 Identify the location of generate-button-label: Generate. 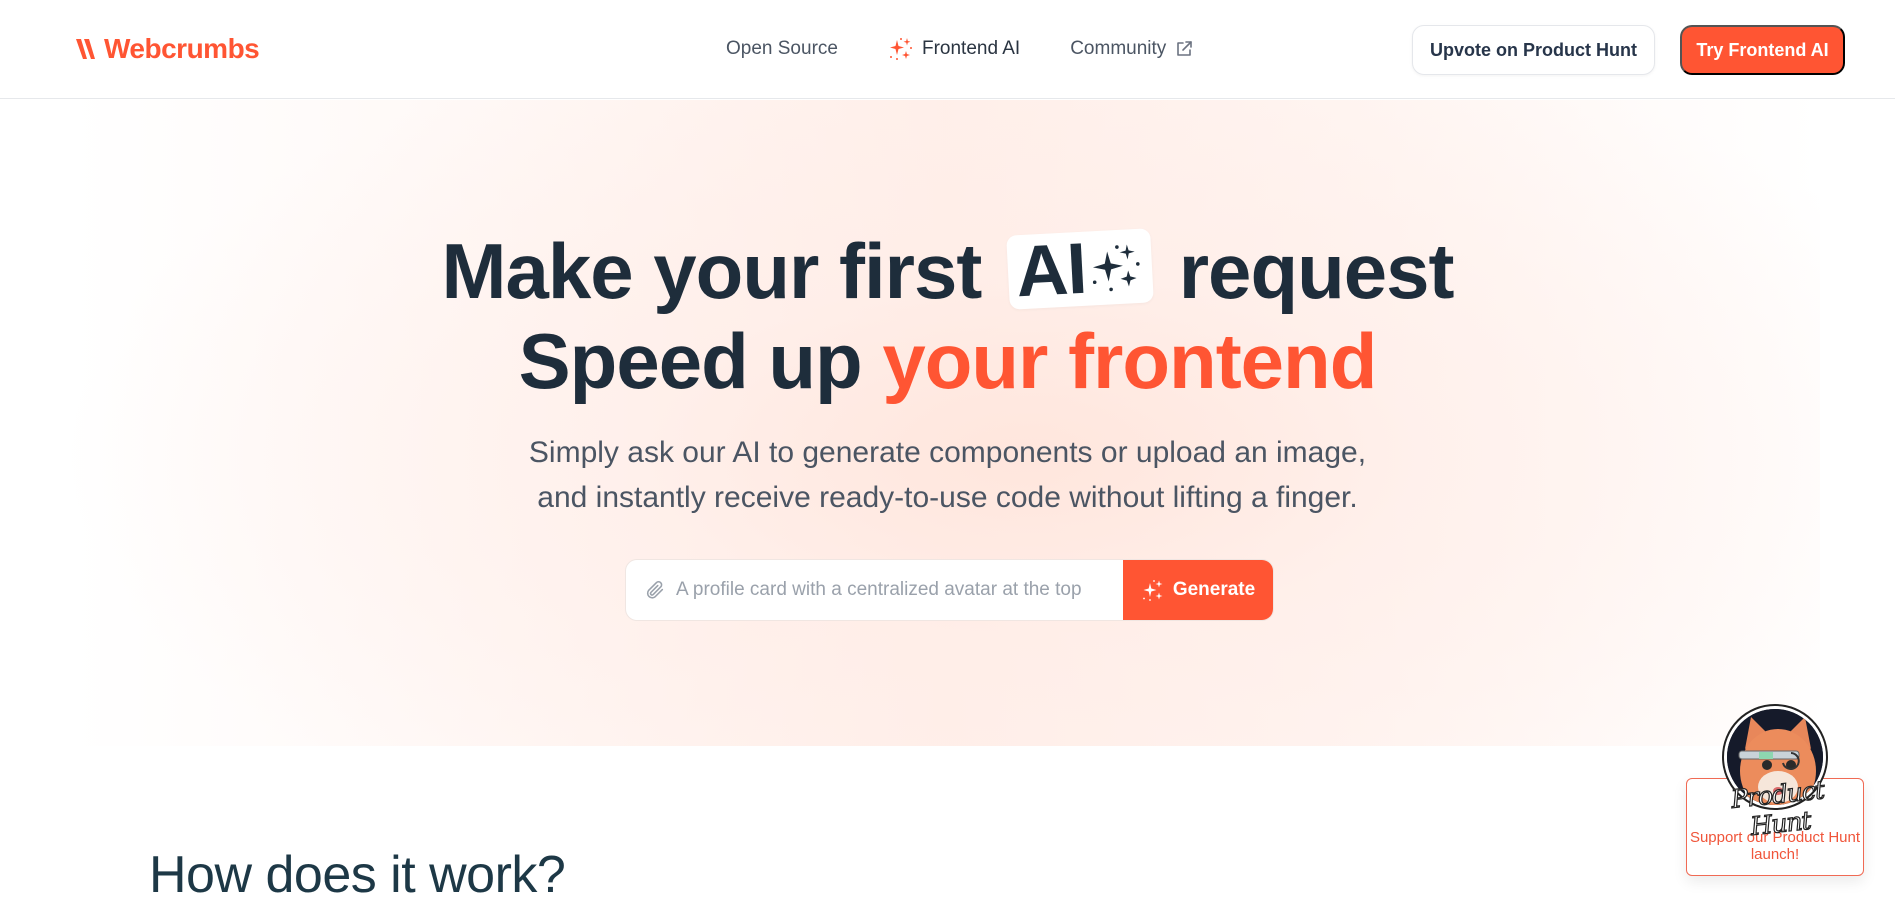
(1214, 589).